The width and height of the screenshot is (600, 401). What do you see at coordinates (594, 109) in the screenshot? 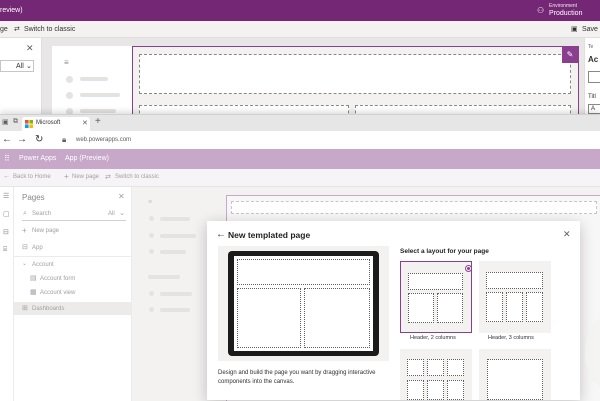
I see `back-title-input: A` at bounding box center [594, 109].